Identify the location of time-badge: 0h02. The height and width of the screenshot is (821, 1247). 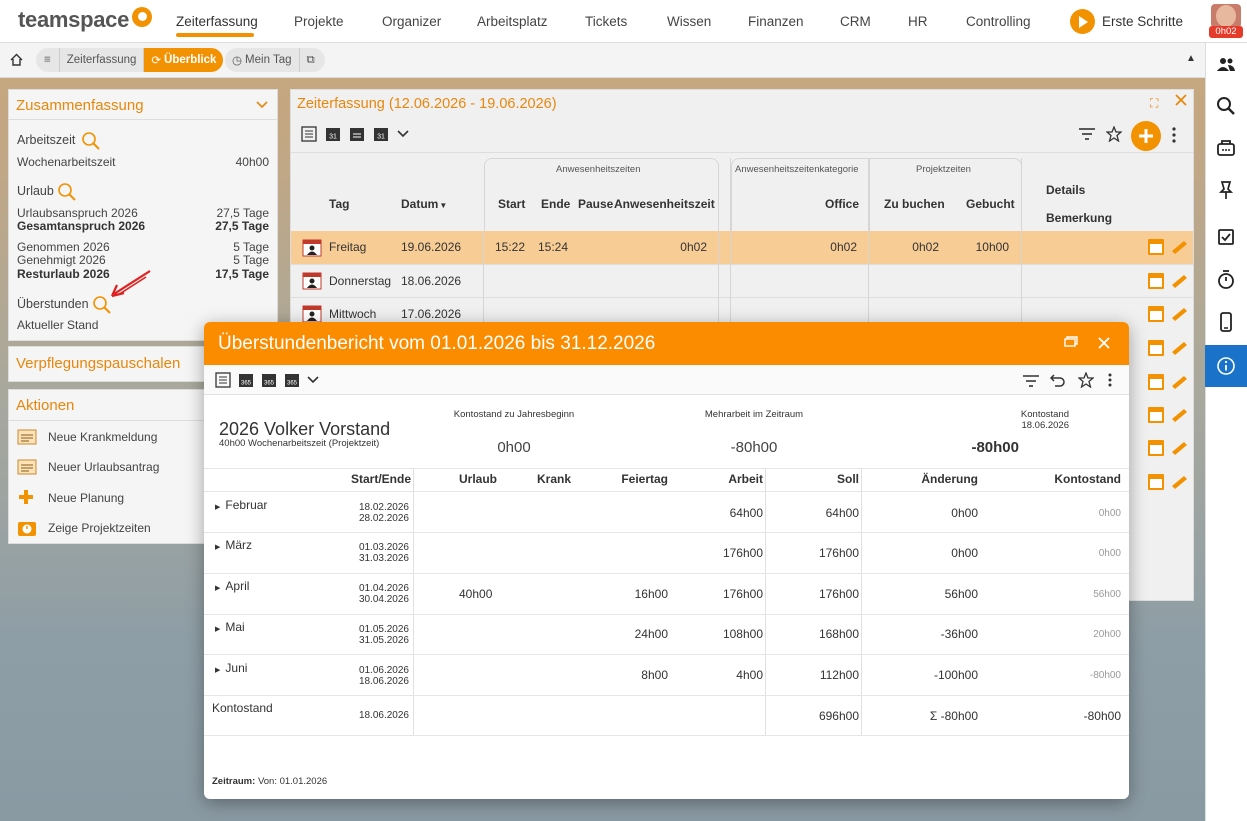
(1226, 32).